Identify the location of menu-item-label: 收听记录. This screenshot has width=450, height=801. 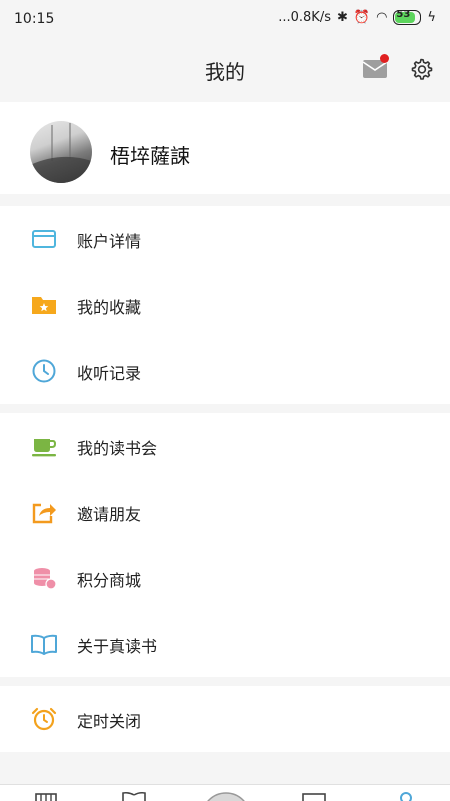
(109, 373).